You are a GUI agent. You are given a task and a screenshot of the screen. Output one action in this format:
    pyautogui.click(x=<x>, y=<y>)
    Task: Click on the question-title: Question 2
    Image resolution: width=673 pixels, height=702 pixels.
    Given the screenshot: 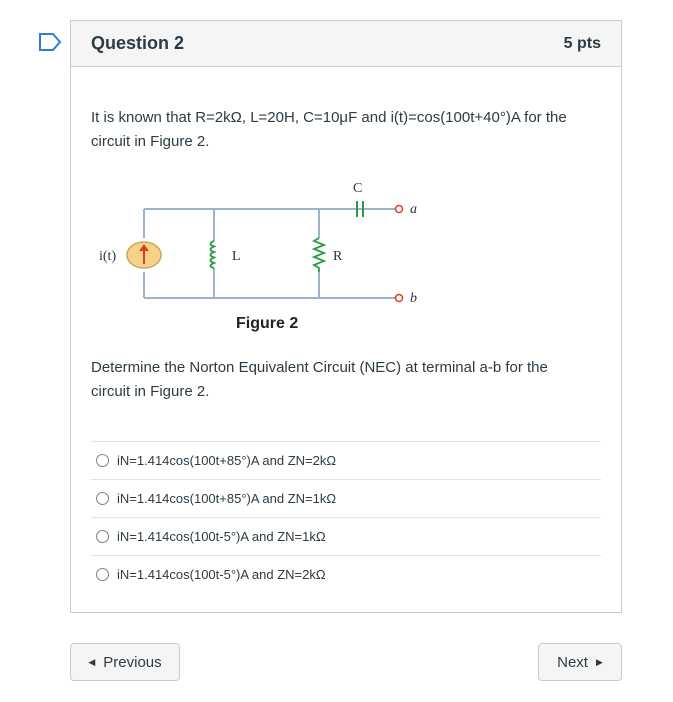 What is the action you would take?
    pyautogui.click(x=138, y=43)
    